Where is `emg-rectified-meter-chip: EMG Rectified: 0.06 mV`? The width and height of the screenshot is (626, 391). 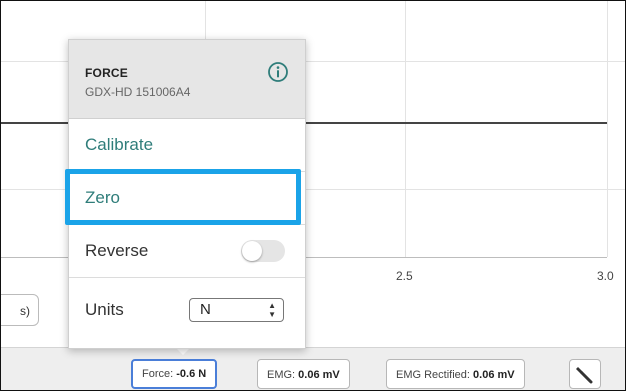
emg-rectified-meter-chip: EMG Rectified: 0.06 mV is located at coordinates (455, 374).